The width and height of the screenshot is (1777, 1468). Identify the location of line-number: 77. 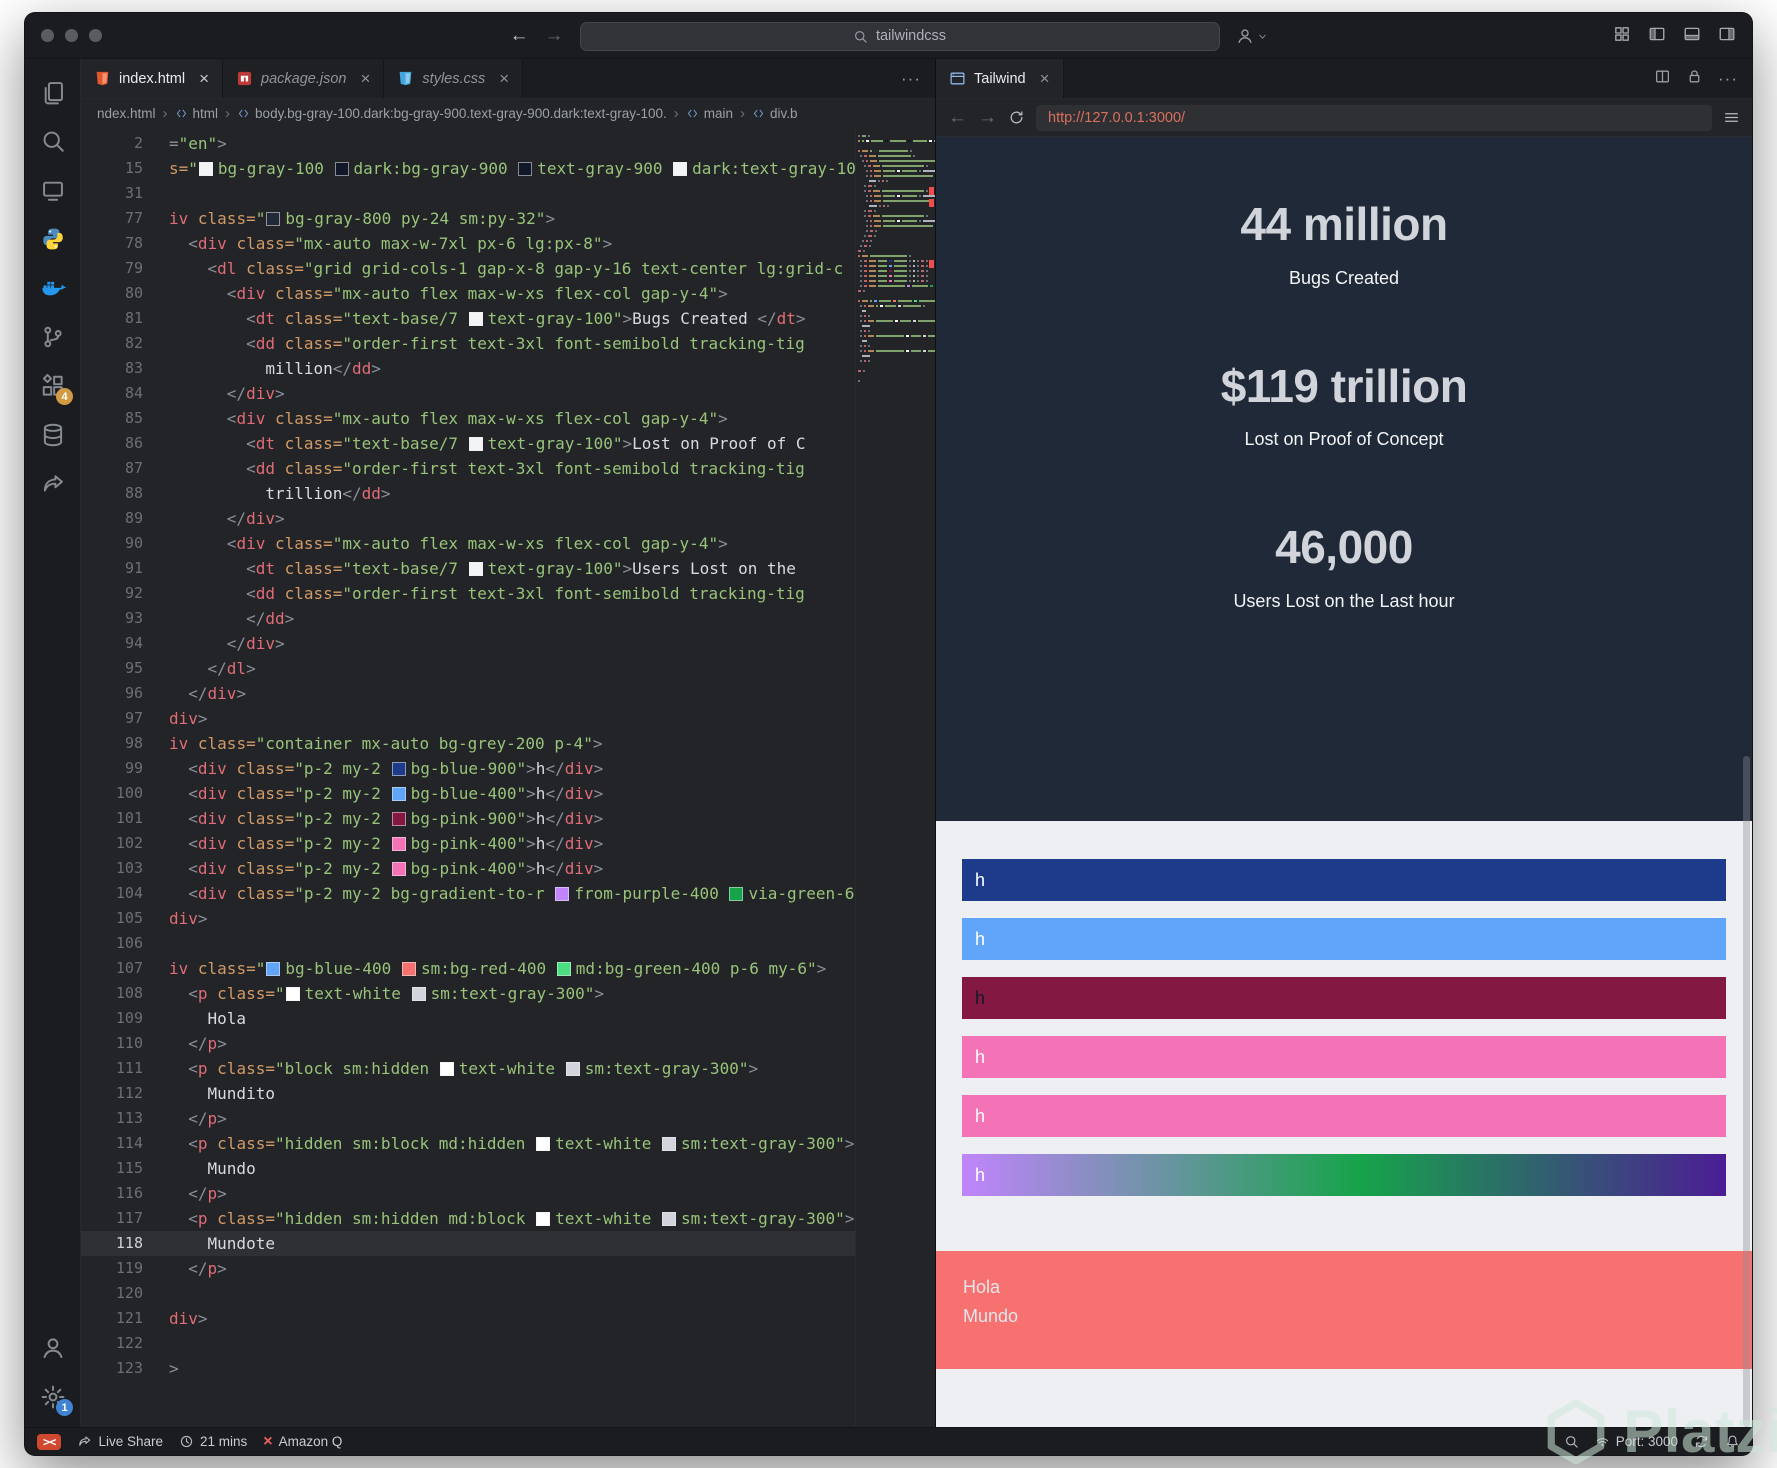
(133, 218).